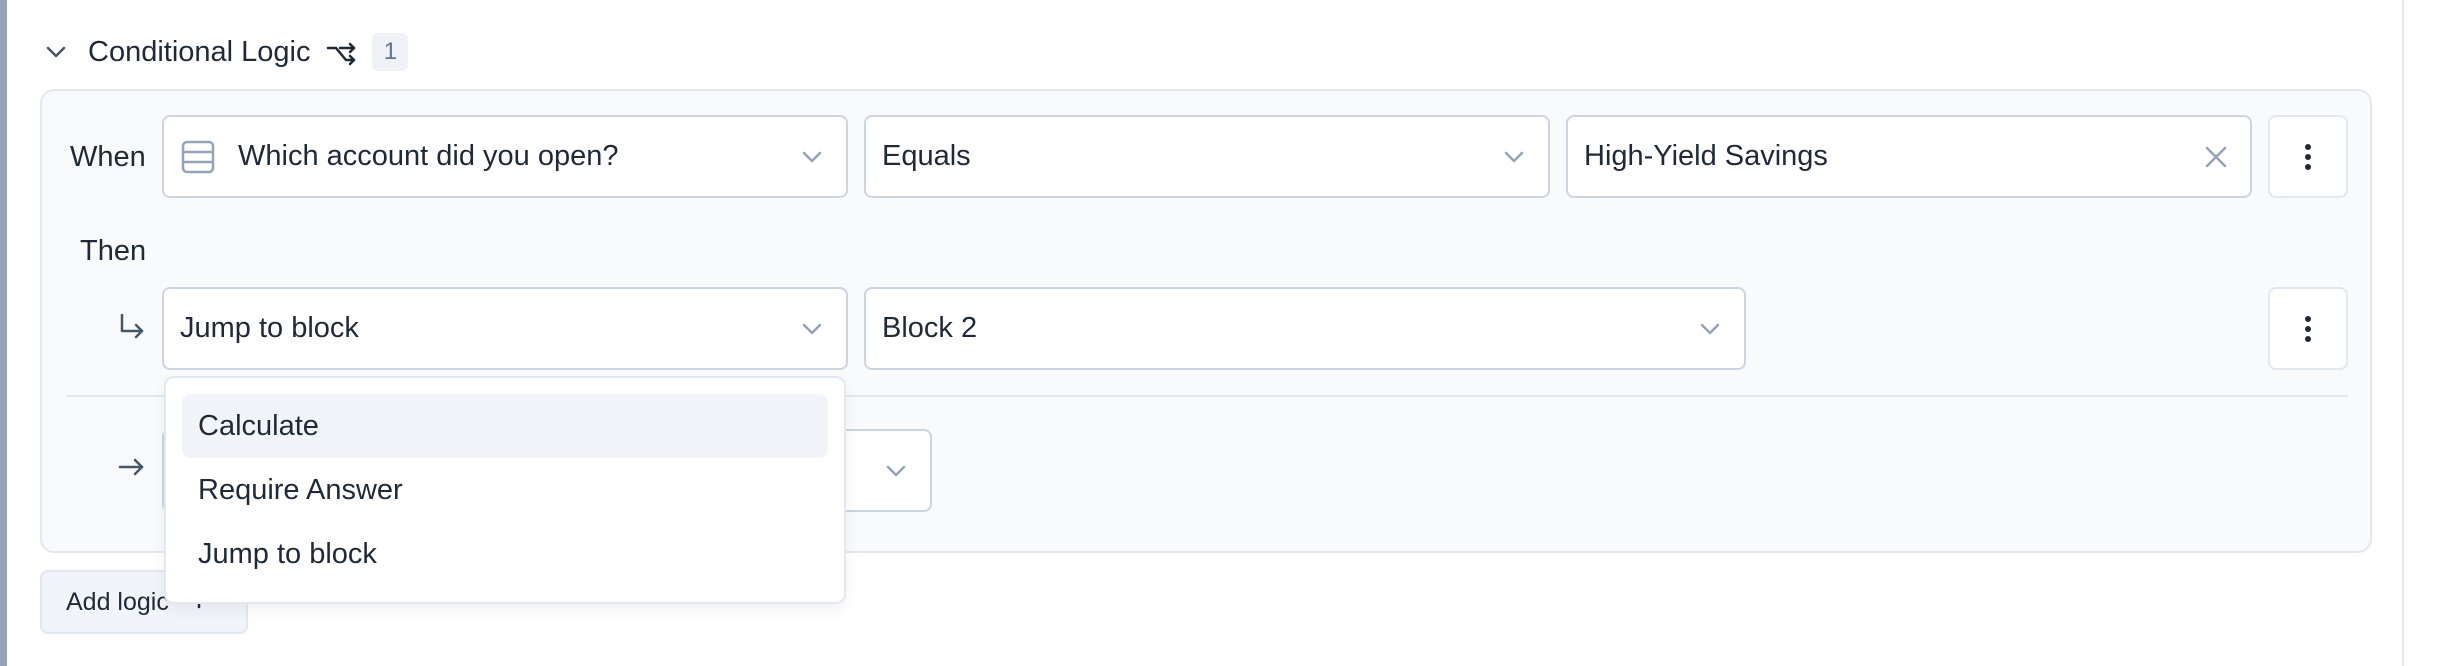 The height and width of the screenshot is (666, 2440). Describe the element at coordinates (1207, 156) in the screenshot. I see `operator-select: Equals` at that location.